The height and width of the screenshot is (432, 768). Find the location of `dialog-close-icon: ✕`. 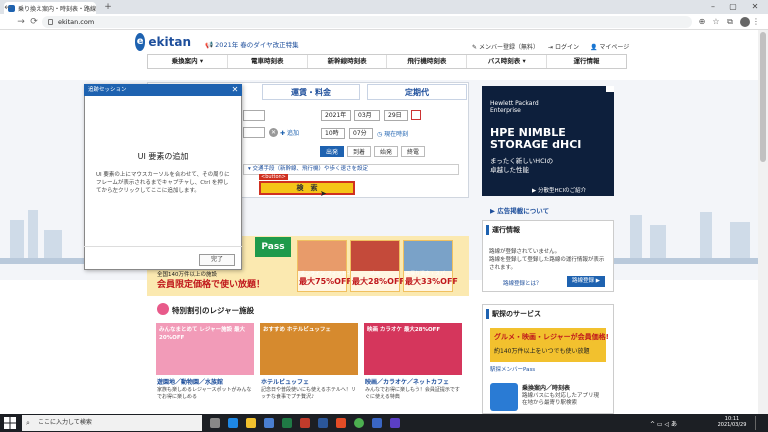

dialog-close-icon: ✕ is located at coordinates (235, 90).